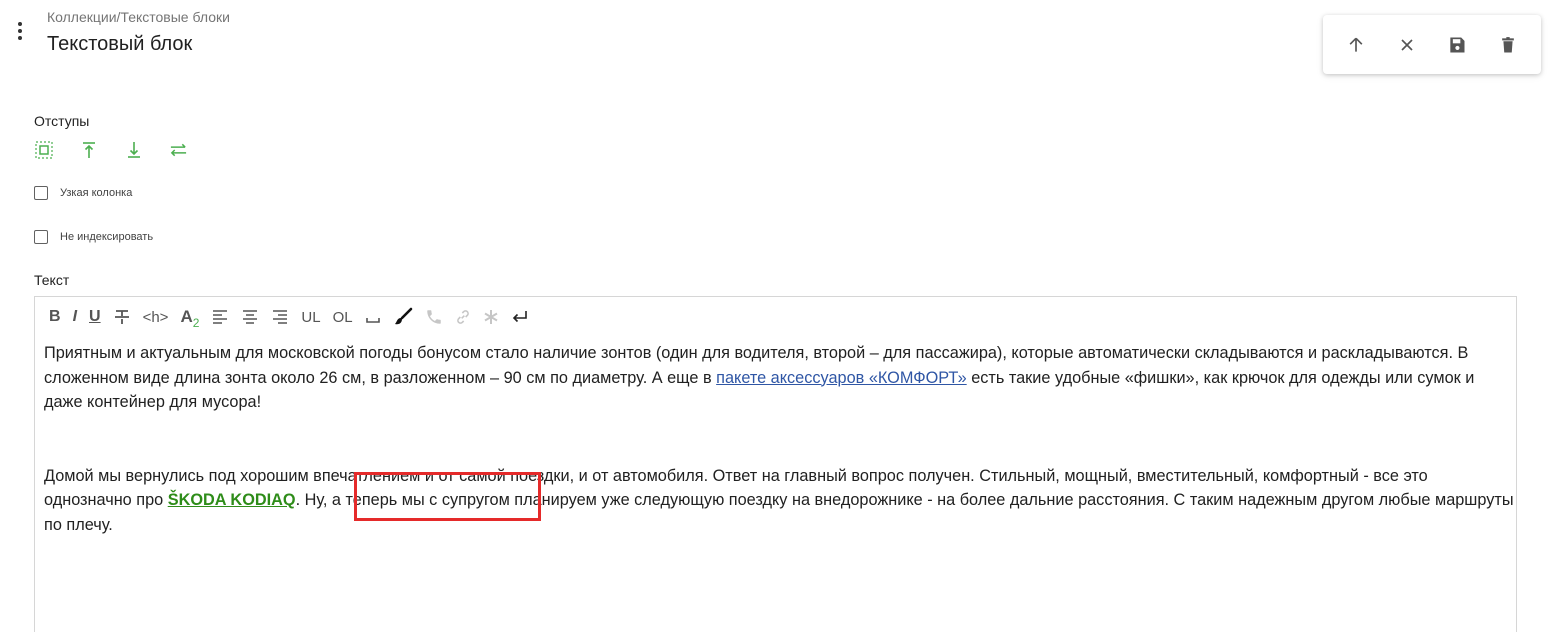 The width and height of the screenshot is (1553, 632). What do you see at coordinates (186, 316) in the screenshot?
I see `subscript-letter: A` at bounding box center [186, 316].